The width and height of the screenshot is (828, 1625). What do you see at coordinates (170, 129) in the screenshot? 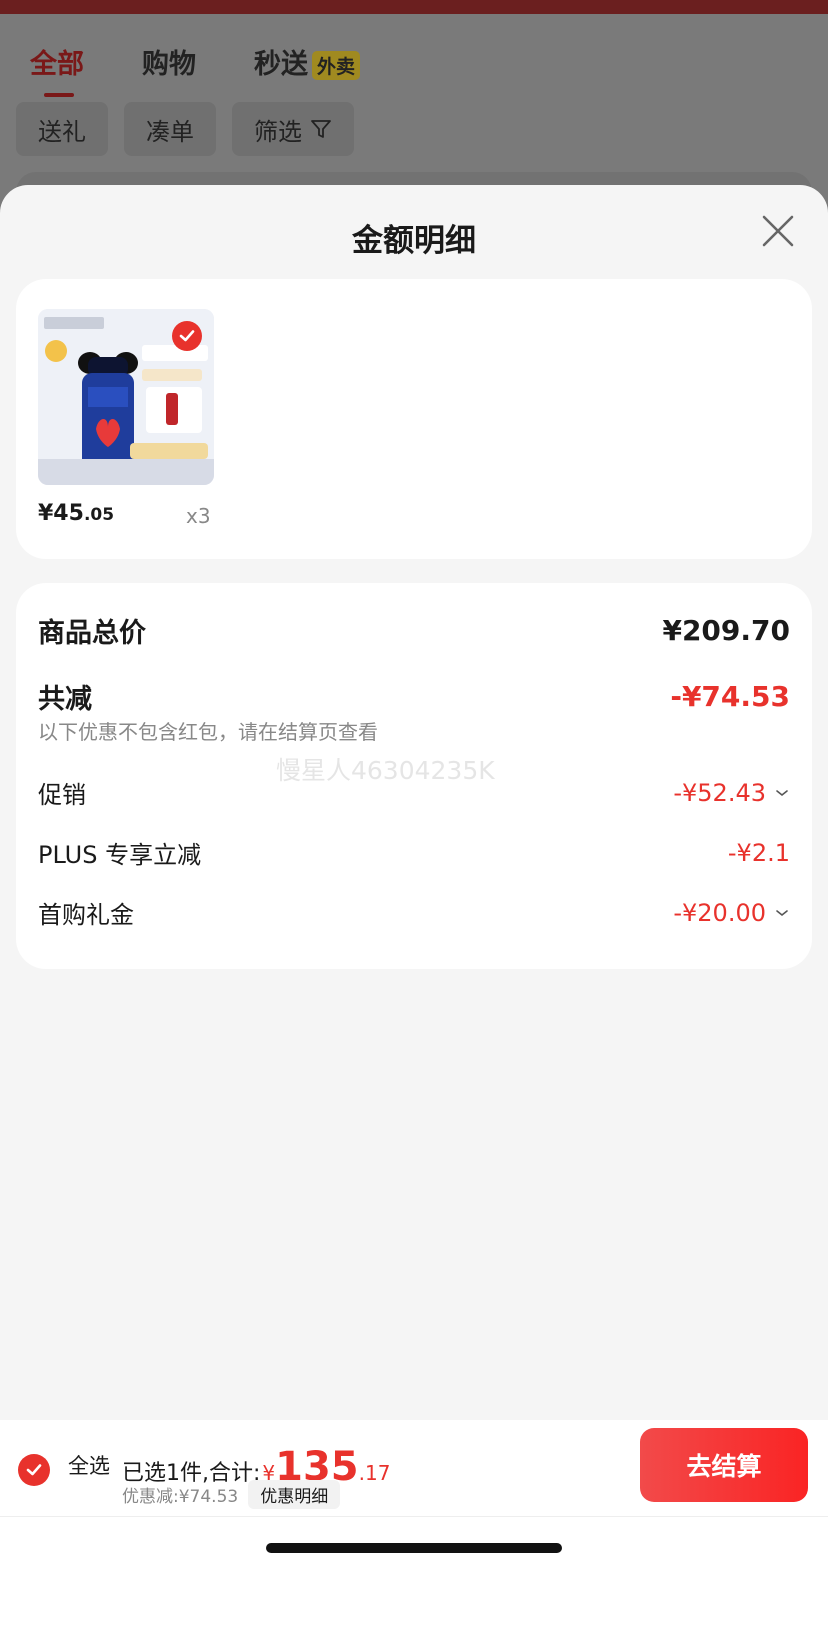
I see `chip-bundle: 凑单` at bounding box center [170, 129].